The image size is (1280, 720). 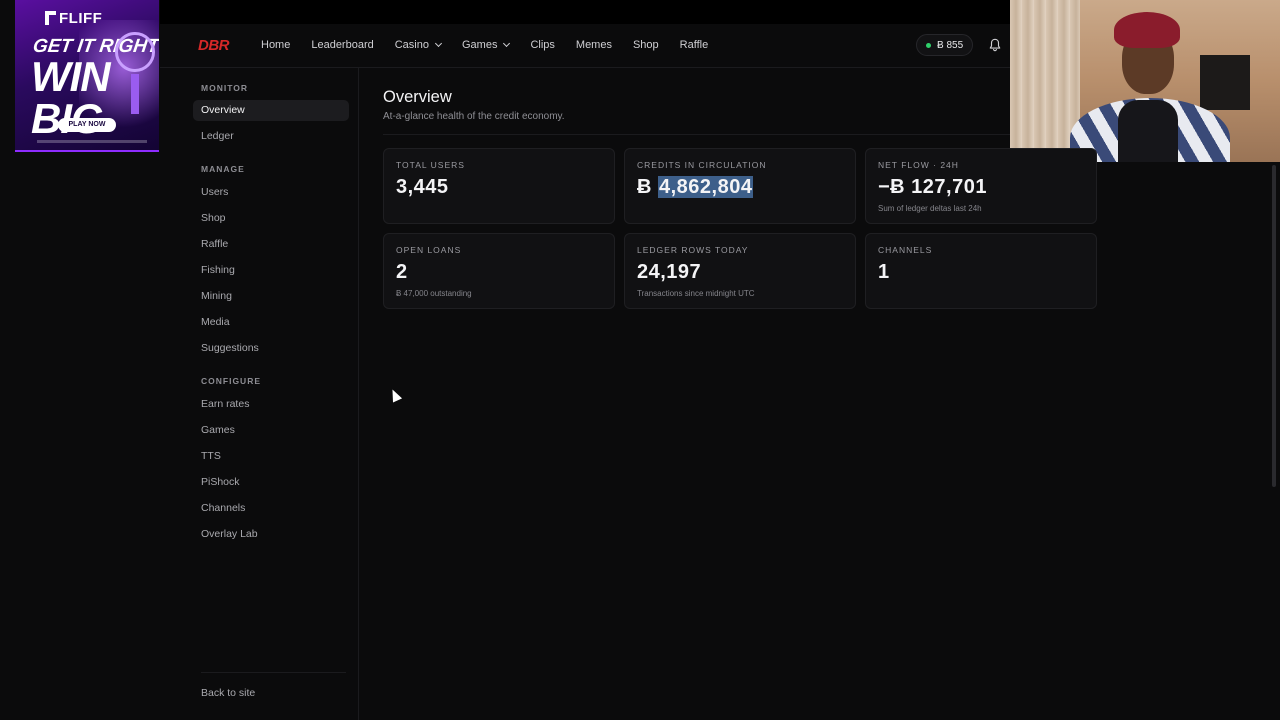 What do you see at coordinates (499, 186) in the screenshot?
I see `stat-card-total-users: TOTAL USERS 3,445` at bounding box center [499, 186].